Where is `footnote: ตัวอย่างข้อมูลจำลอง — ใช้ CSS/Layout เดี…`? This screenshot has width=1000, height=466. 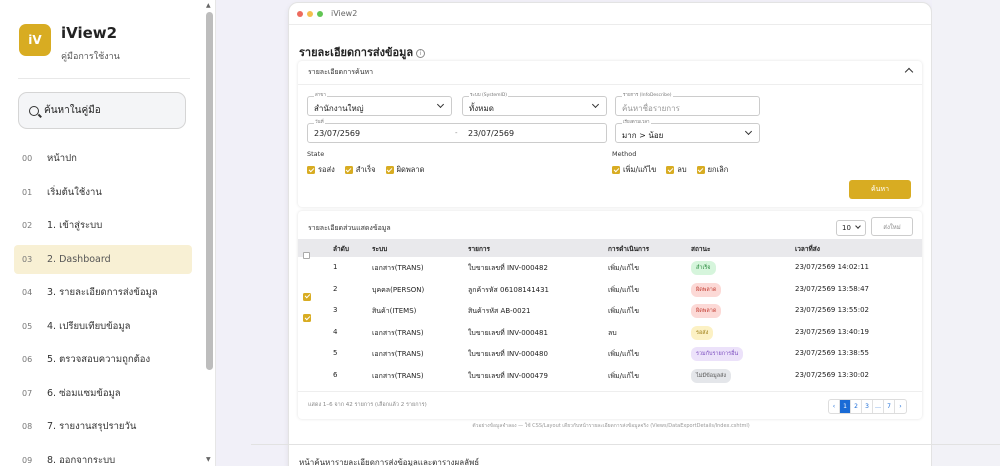
footnote: ตัวอย่างข้อมูลจำลอง — ใช้ CSS/Layout เดี… is located at coordinates (611, 426).